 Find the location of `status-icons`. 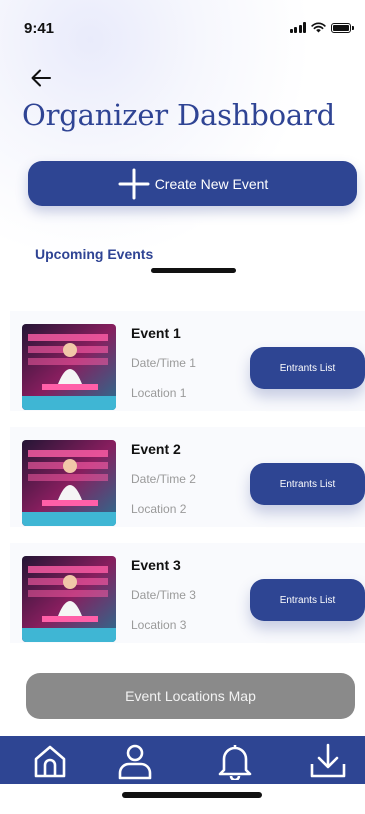

status-icons is located at coordinates (321, 27).